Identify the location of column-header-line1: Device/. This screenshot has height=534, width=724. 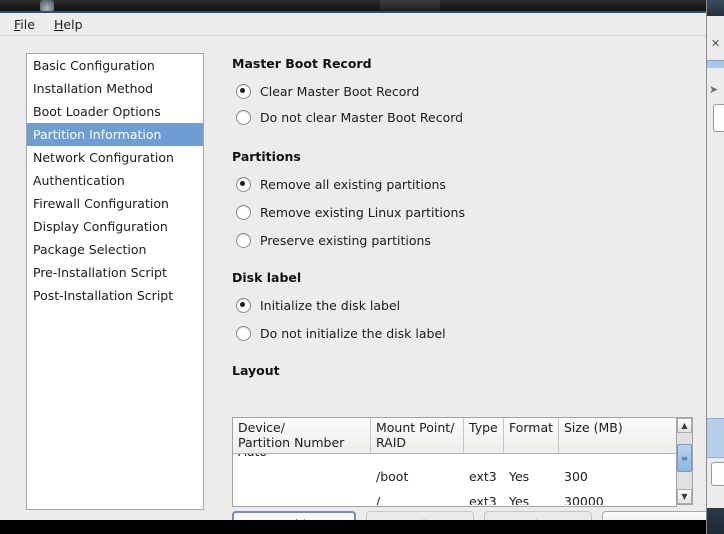
(261, 427).